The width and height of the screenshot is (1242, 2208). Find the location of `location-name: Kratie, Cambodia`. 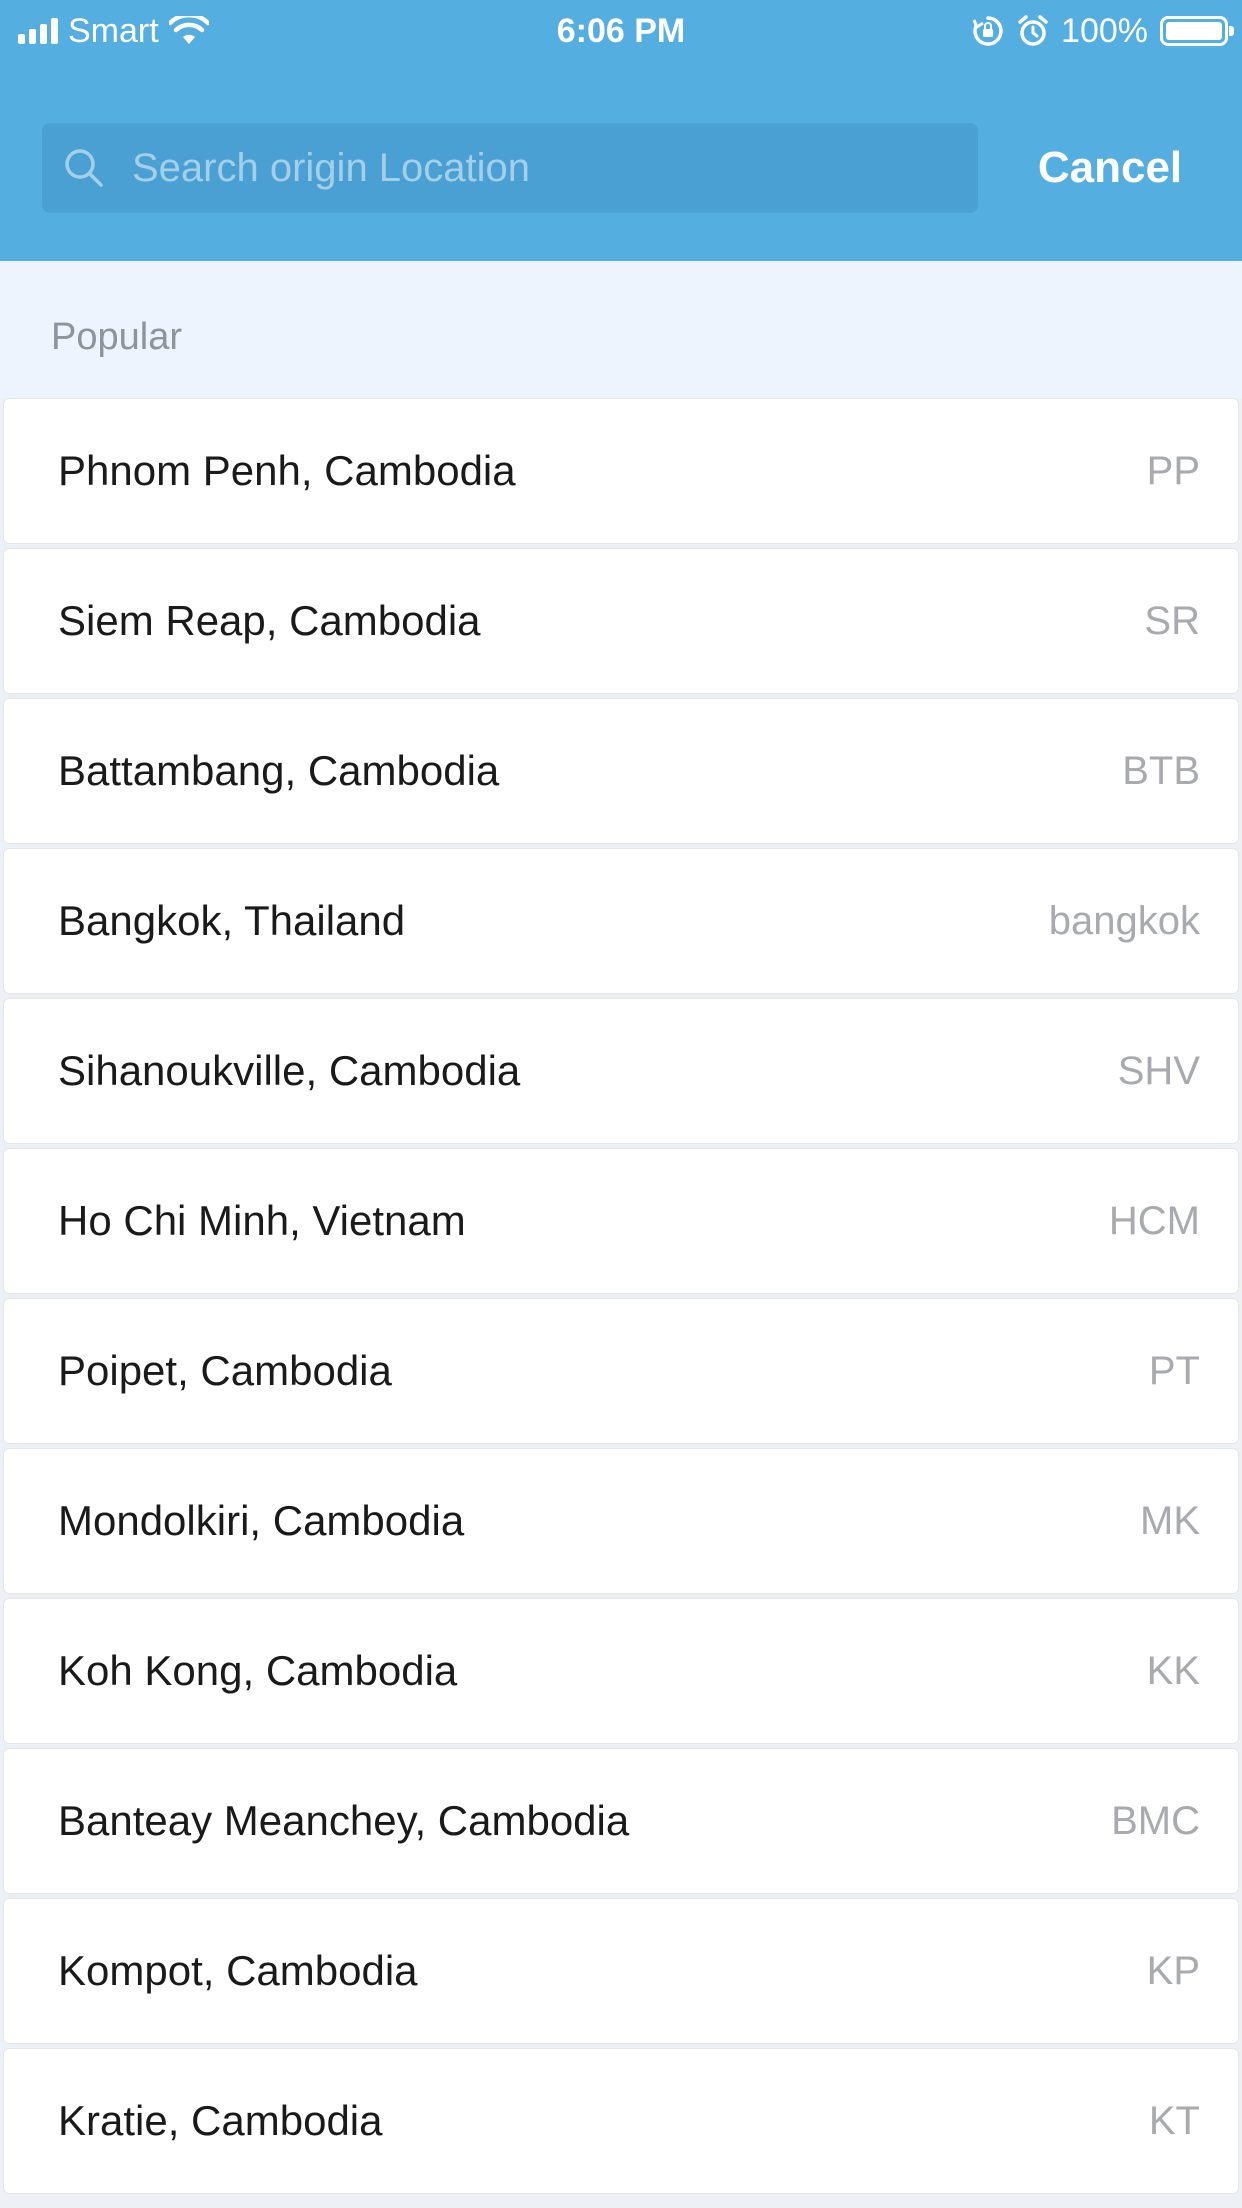

location-name: Kratie, Cambodia is located at coordinates (220, 2120).